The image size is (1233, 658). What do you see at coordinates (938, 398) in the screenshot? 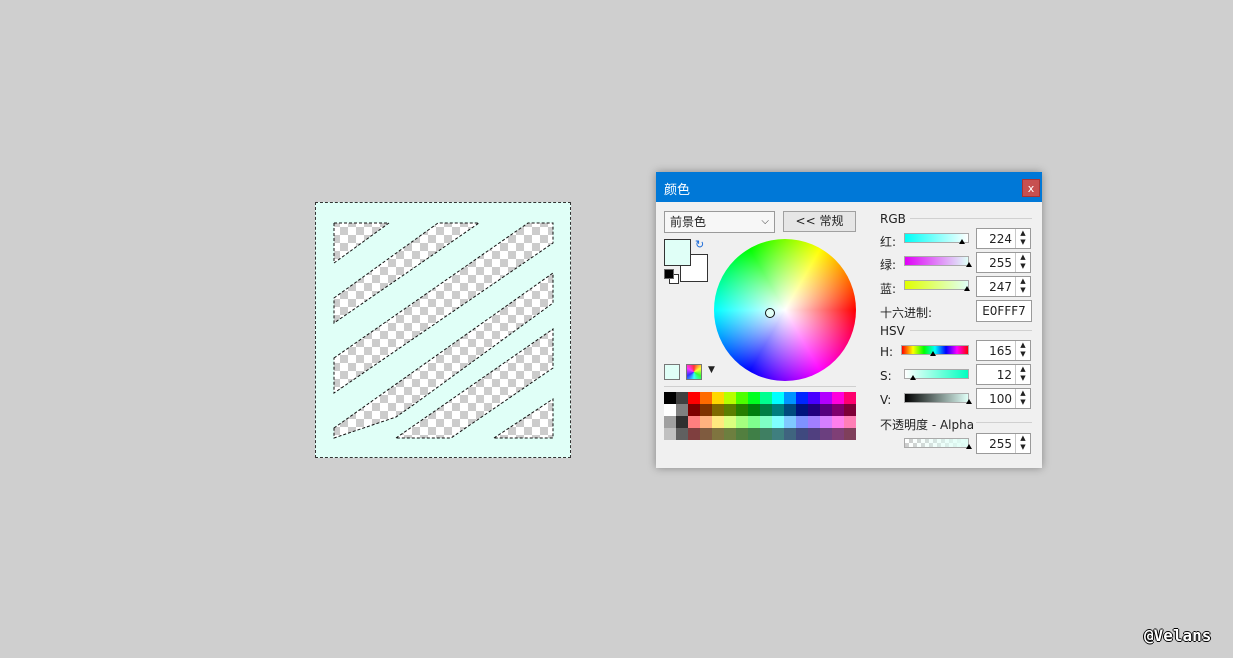
I see `value-slider` at bounding box center [938, 398].